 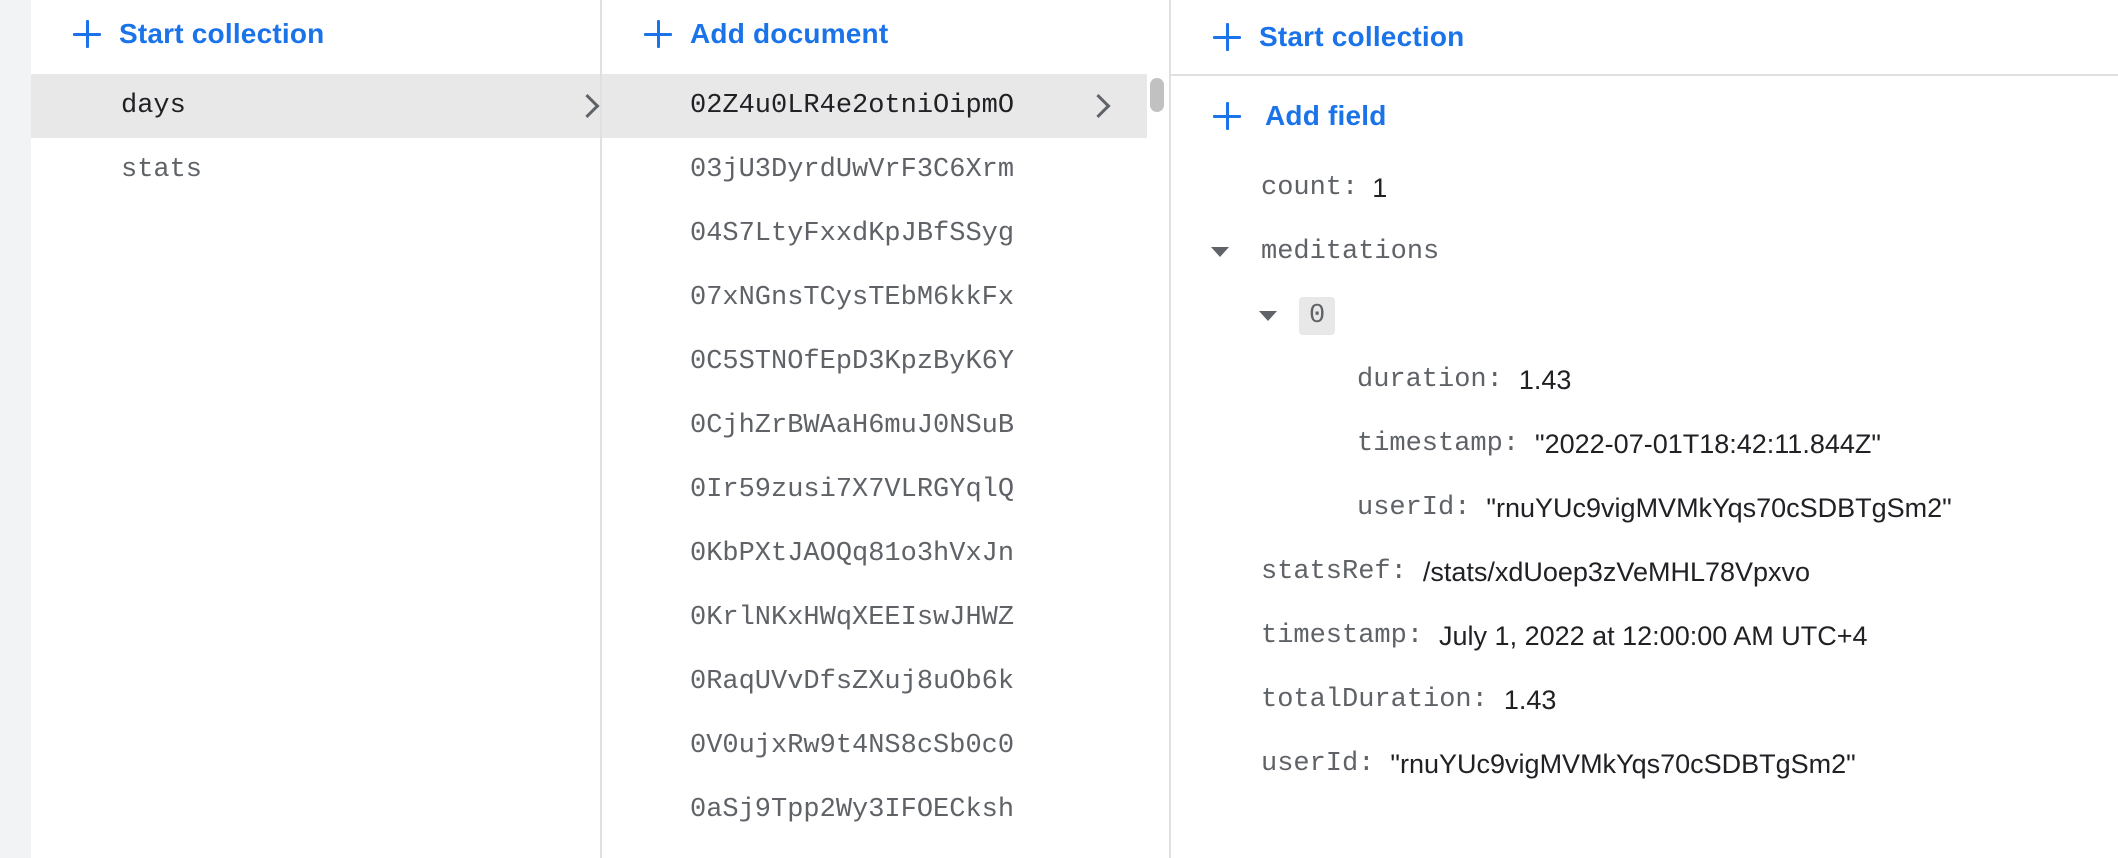 I want to click on field-count: count: 1, so click(x=1324, y=188).